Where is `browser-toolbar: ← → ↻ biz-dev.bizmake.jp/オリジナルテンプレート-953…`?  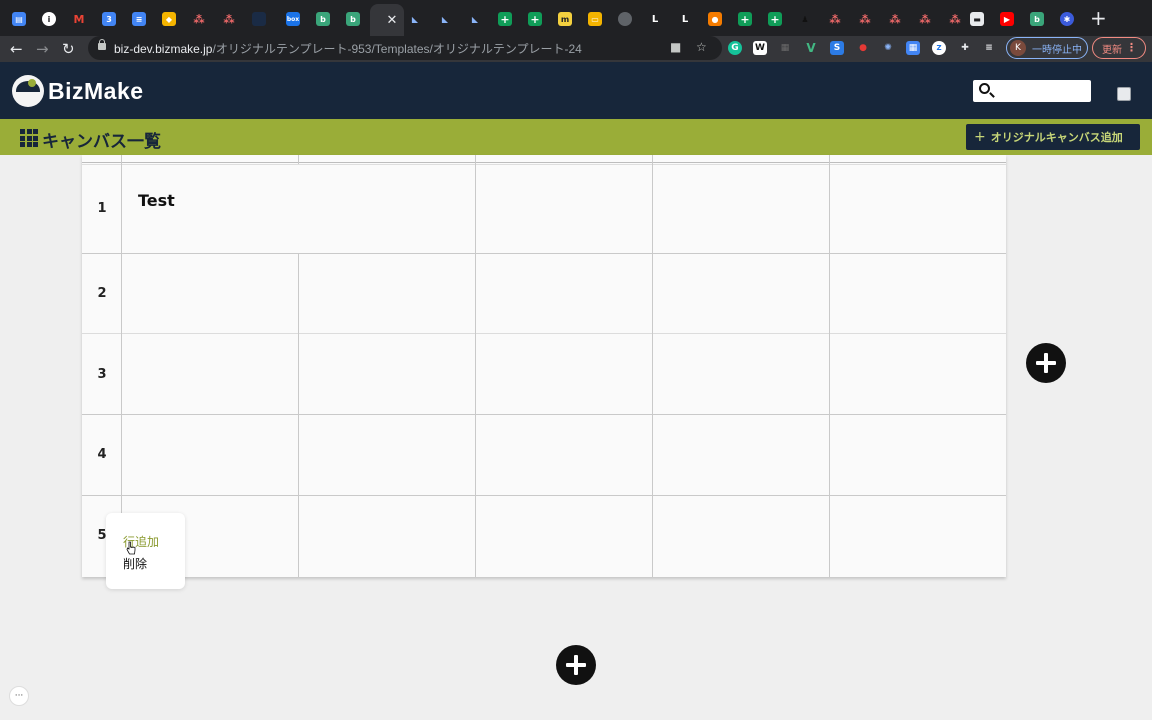
browser-toolbar: ← → ↻ biz-dev.bizmake.jp/オリジナルテンプレート-953… is located at coordinates (576, 49).